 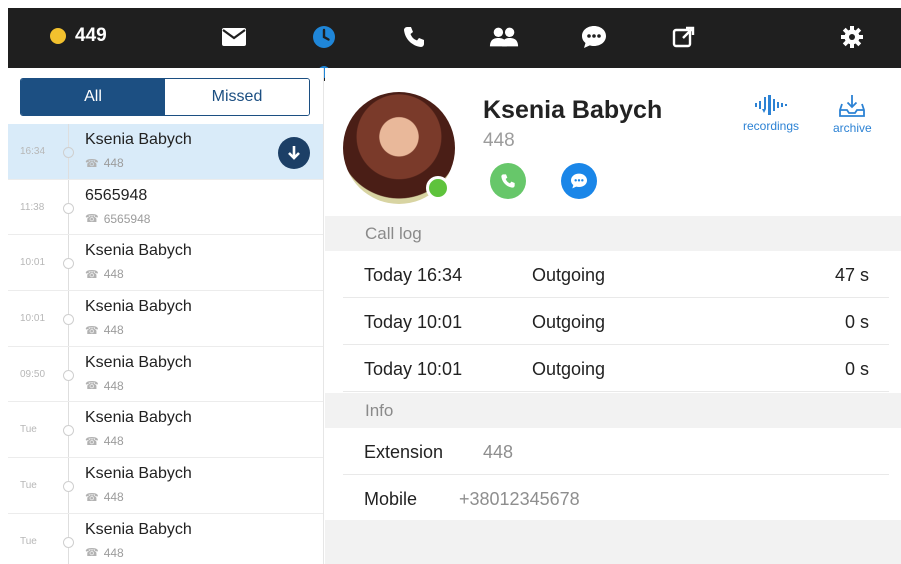 What do you see at coordinates (391, 499) in the screenshot?
I see `mobile-label: Mobile` at bounding box center [391, 499].